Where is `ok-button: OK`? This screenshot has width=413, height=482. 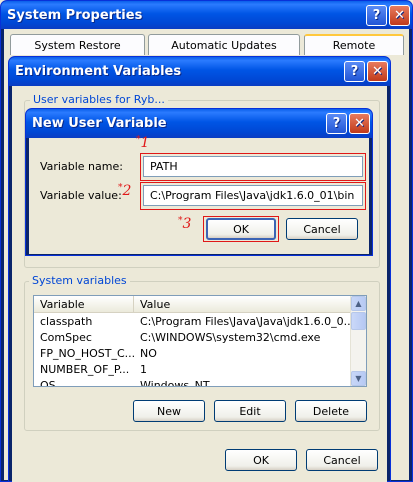 ok-button: OK is located at coordinates (241, 229).